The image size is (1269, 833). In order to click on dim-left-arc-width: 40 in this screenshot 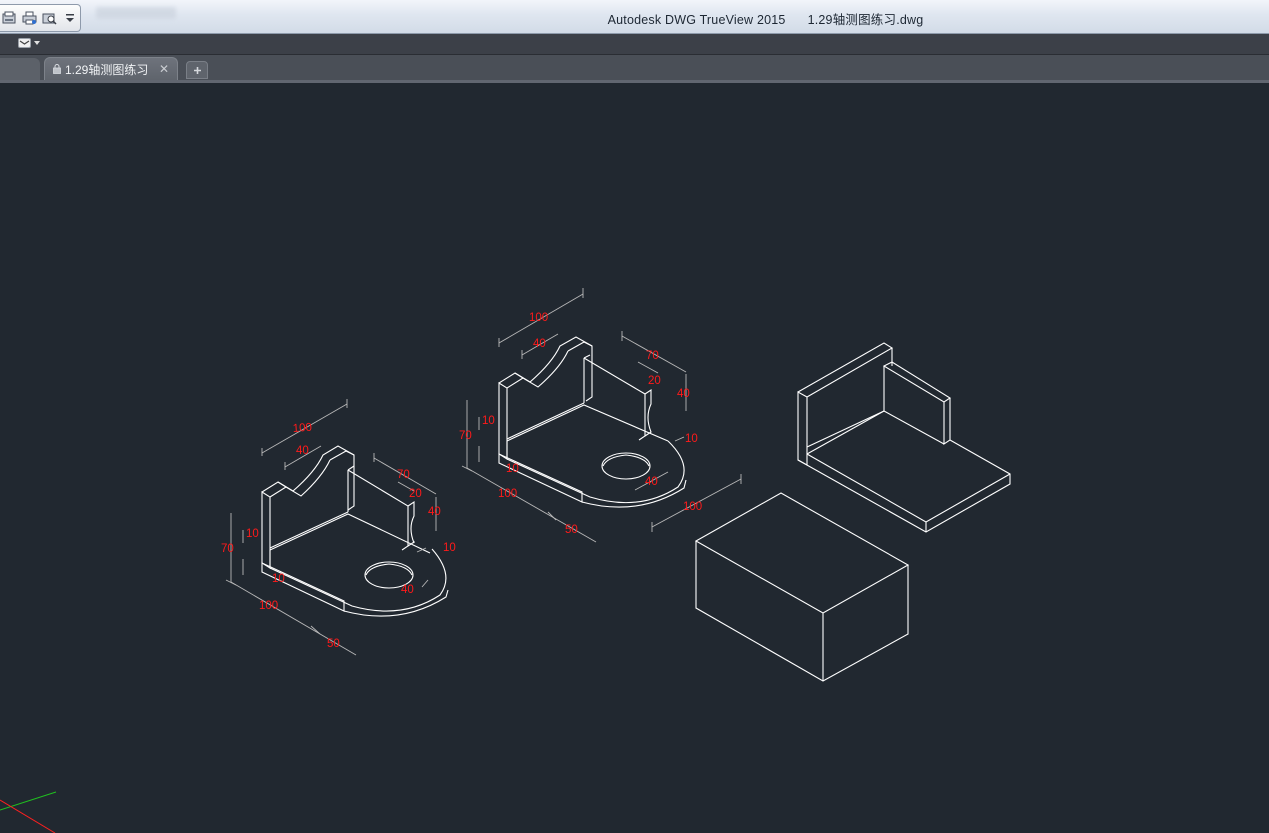, I will do `click(302, 451)`.